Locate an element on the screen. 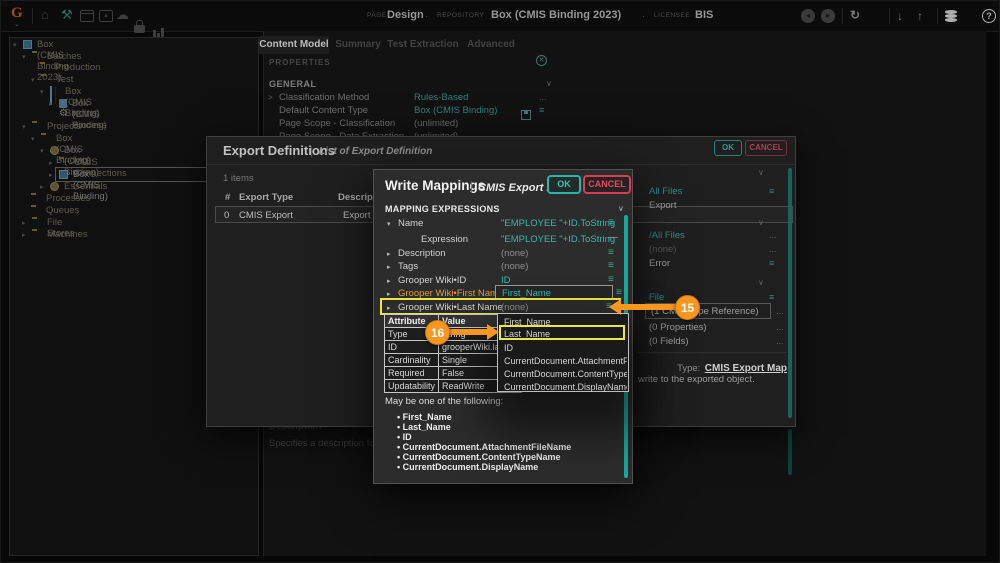 The height and width of the screenshot is (563, 1000). callout-arrow-16-head is located at coordinates (493, 332).